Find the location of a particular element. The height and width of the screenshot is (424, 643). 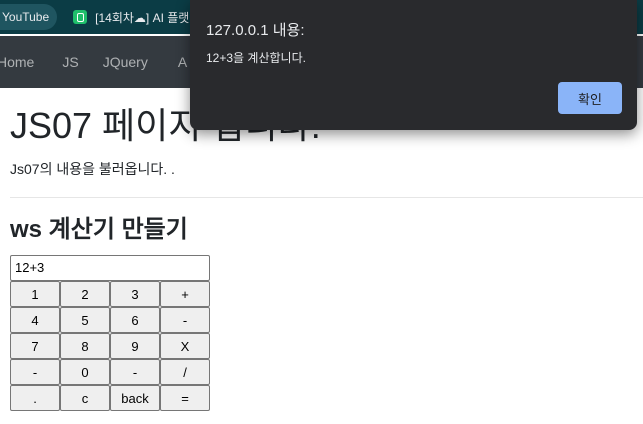

key-8: 8 is located at coordinates (85, 346).